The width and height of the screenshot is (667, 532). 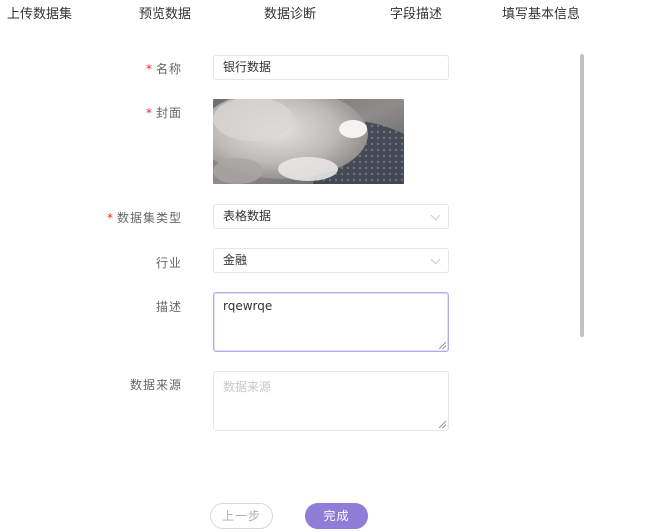 What do you see at coordinates (333, 13) in the screenshot?
I see `step-navigation: 上传数据集 预览数据 数据诊断 字段描述 填写基本信息` at bounding box center [333, 13].